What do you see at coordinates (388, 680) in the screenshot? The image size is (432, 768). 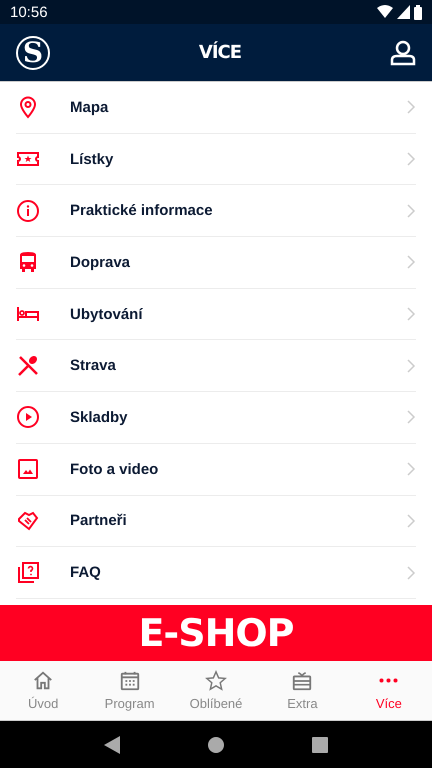 I see `more-icon` at bounding box center [388, 680].